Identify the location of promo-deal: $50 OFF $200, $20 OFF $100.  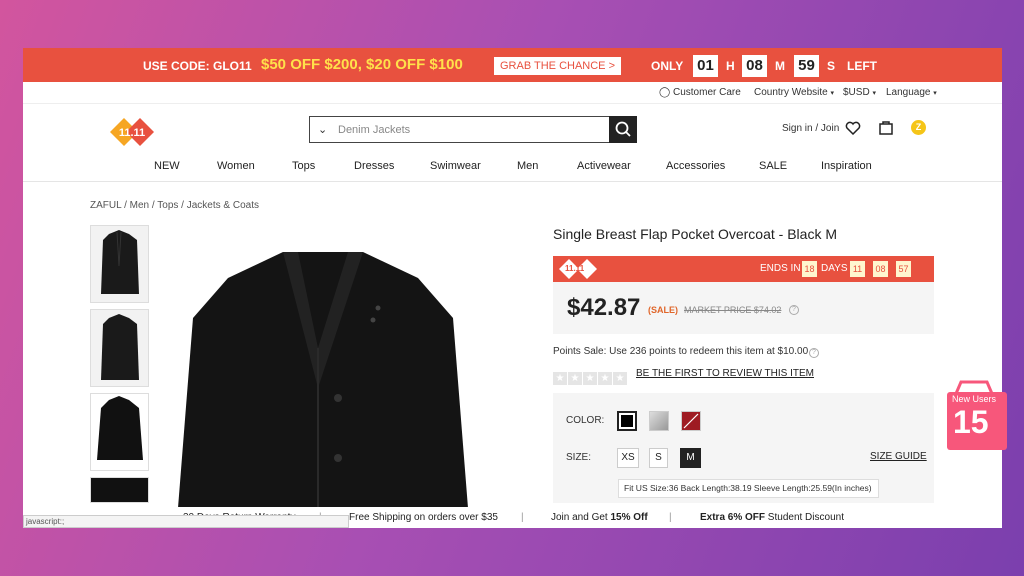
(362, 64).